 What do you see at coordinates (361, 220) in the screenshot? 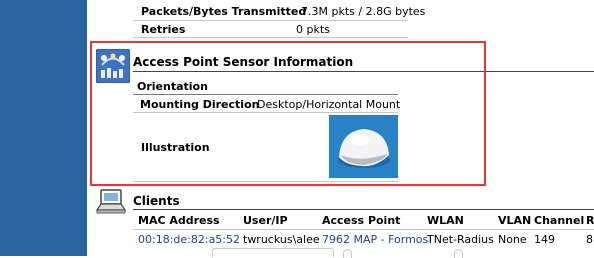
I see `col-header-access-point: Access Point` at bounding box center [361, 220].